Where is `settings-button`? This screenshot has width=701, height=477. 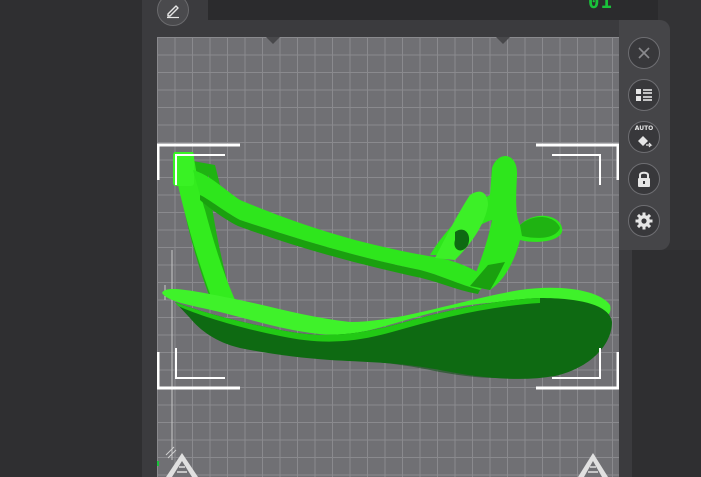
settings-button is located at coordinates (644, 221).